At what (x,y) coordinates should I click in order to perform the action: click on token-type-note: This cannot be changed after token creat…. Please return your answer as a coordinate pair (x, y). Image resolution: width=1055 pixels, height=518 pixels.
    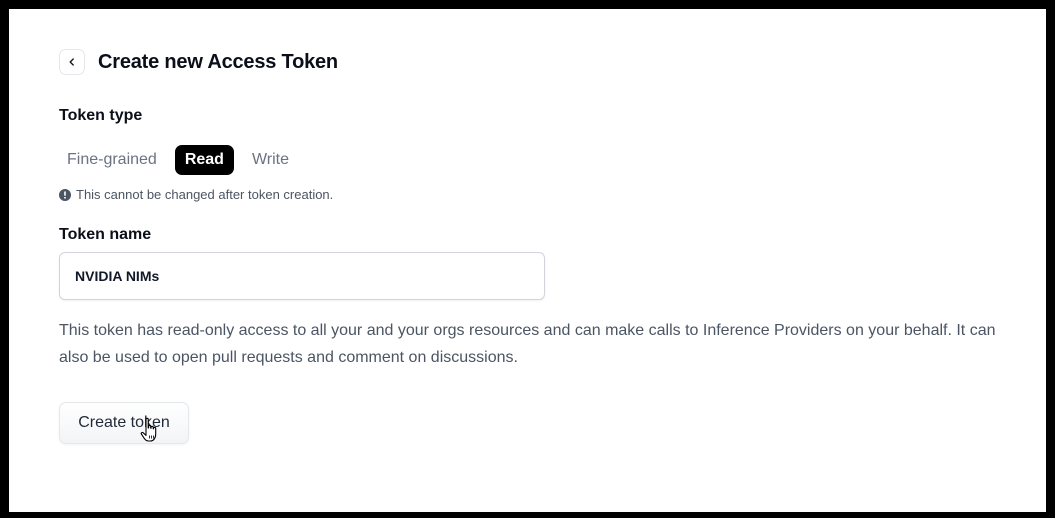
    Looking at the image, I should click on (196, 194).